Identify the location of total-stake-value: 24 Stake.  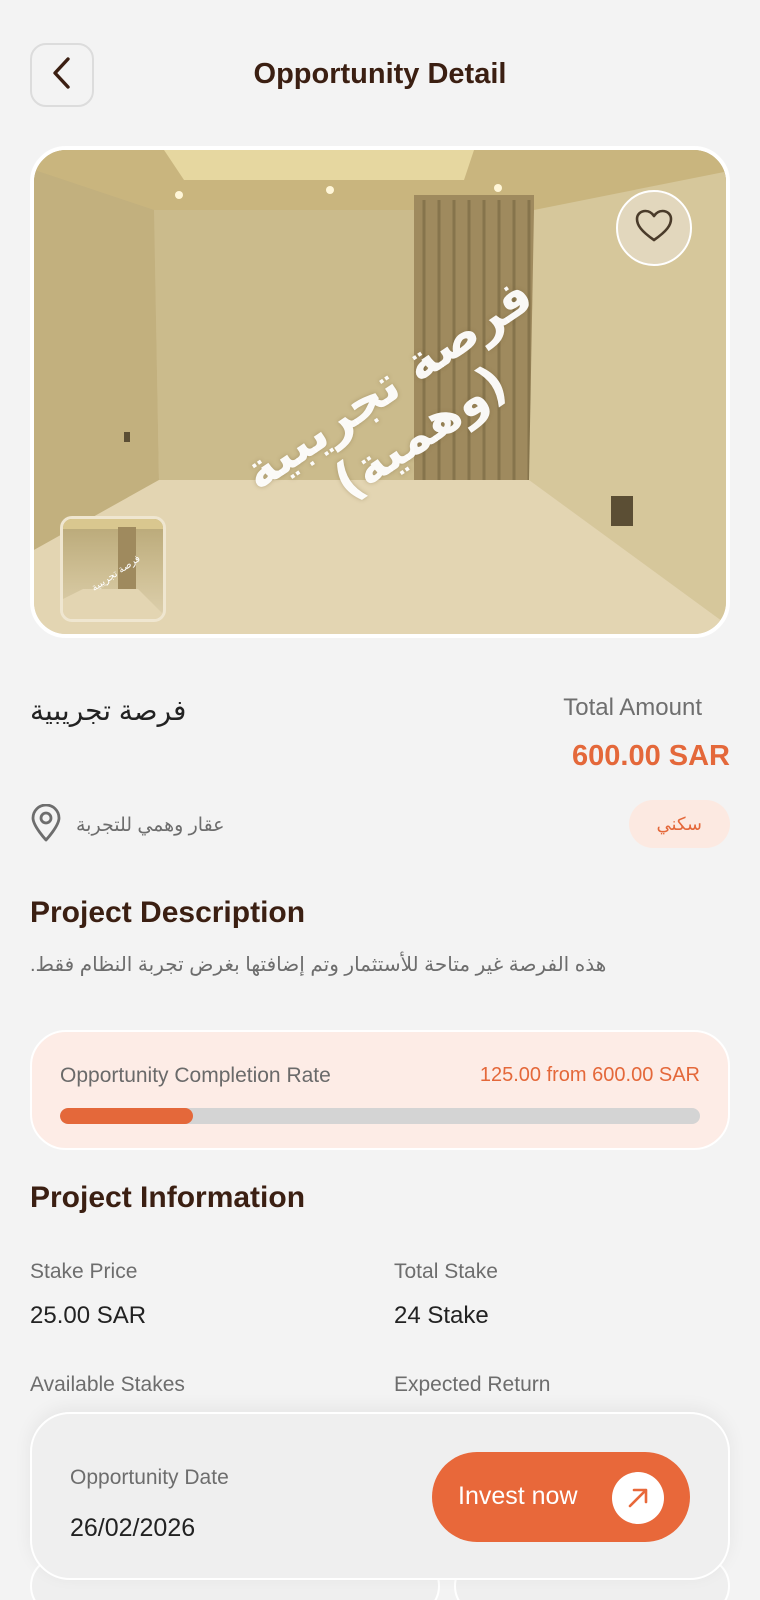
(441, 1315).